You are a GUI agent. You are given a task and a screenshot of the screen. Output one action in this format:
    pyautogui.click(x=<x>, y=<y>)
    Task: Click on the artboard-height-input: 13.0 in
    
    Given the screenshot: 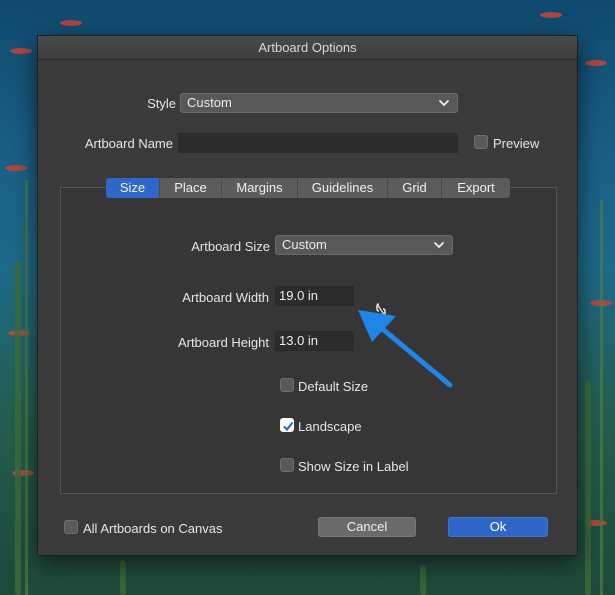 What is the action you would take?
    pyautogui.click(x=314, y=341)
    